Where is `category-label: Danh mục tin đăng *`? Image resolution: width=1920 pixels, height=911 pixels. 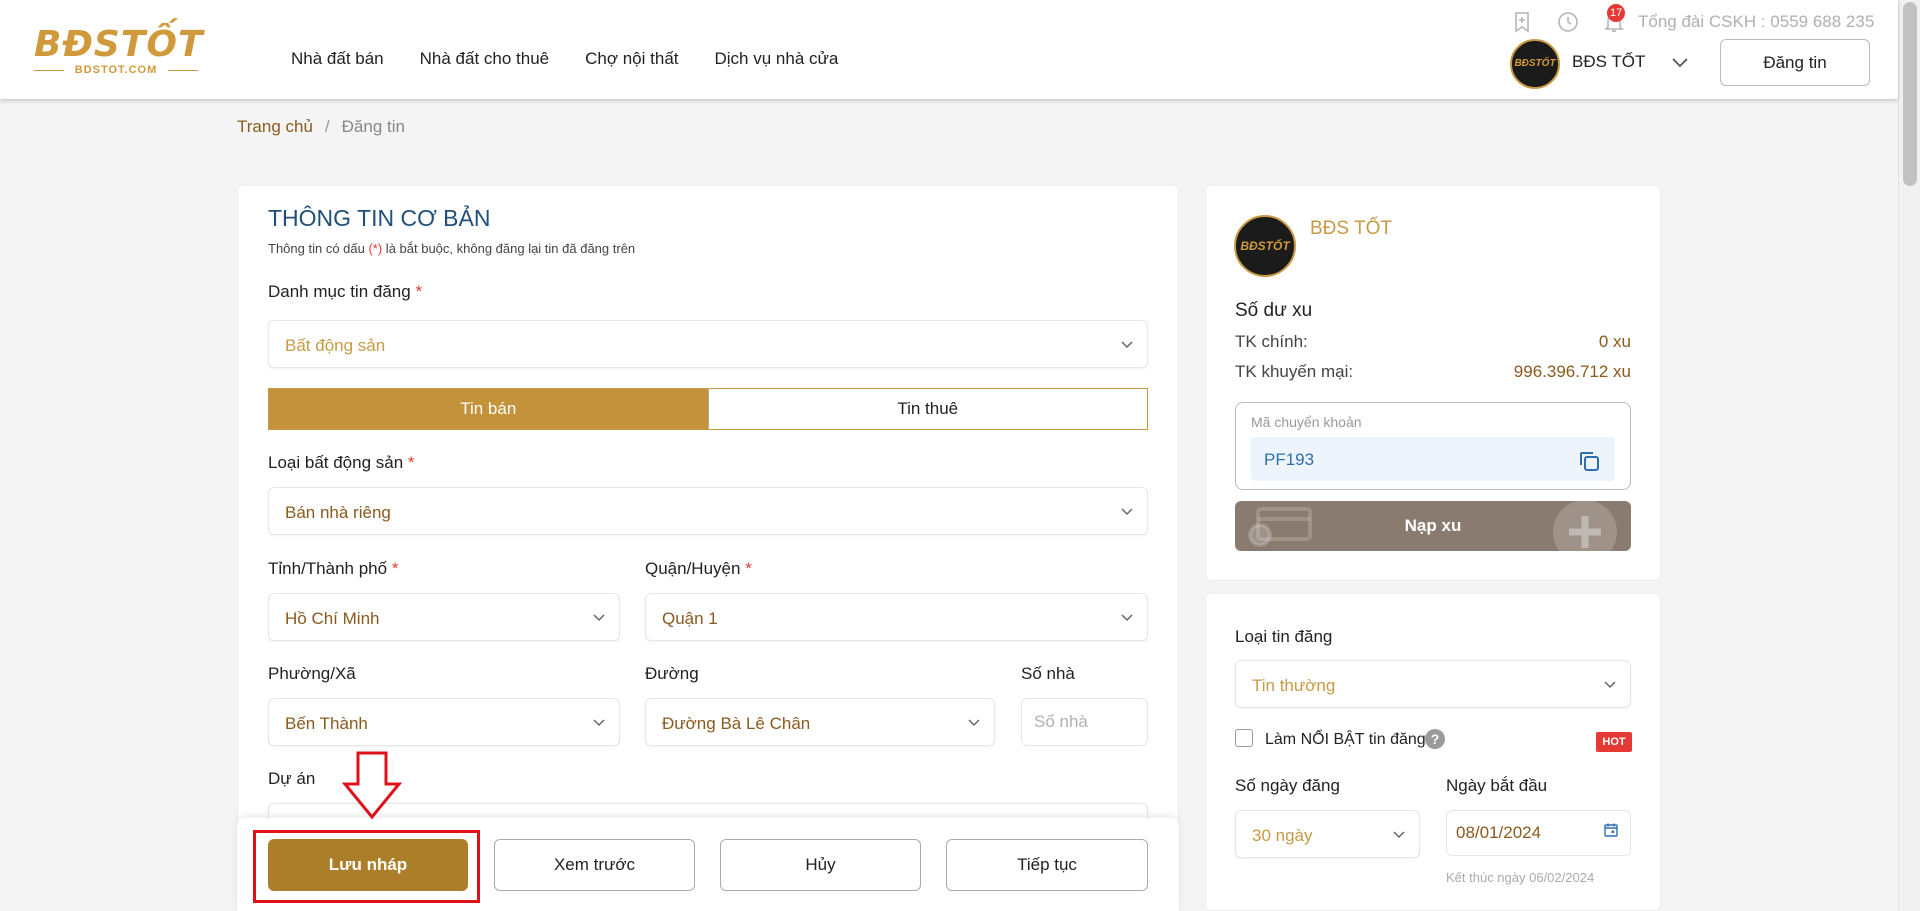
category-label: Danh mục tin đăng * is located at coordinates (345, 292).